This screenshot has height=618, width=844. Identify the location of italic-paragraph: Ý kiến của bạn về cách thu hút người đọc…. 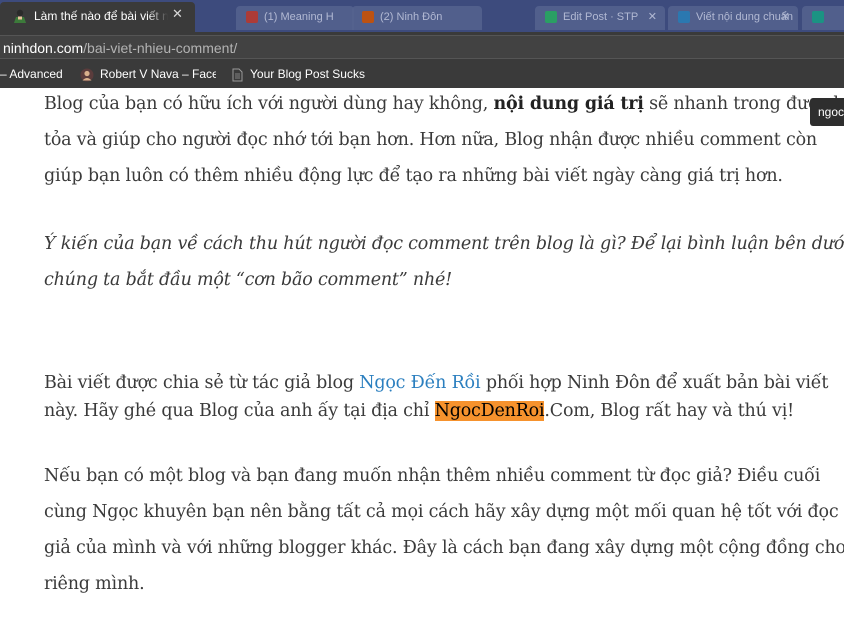
(444, 262).